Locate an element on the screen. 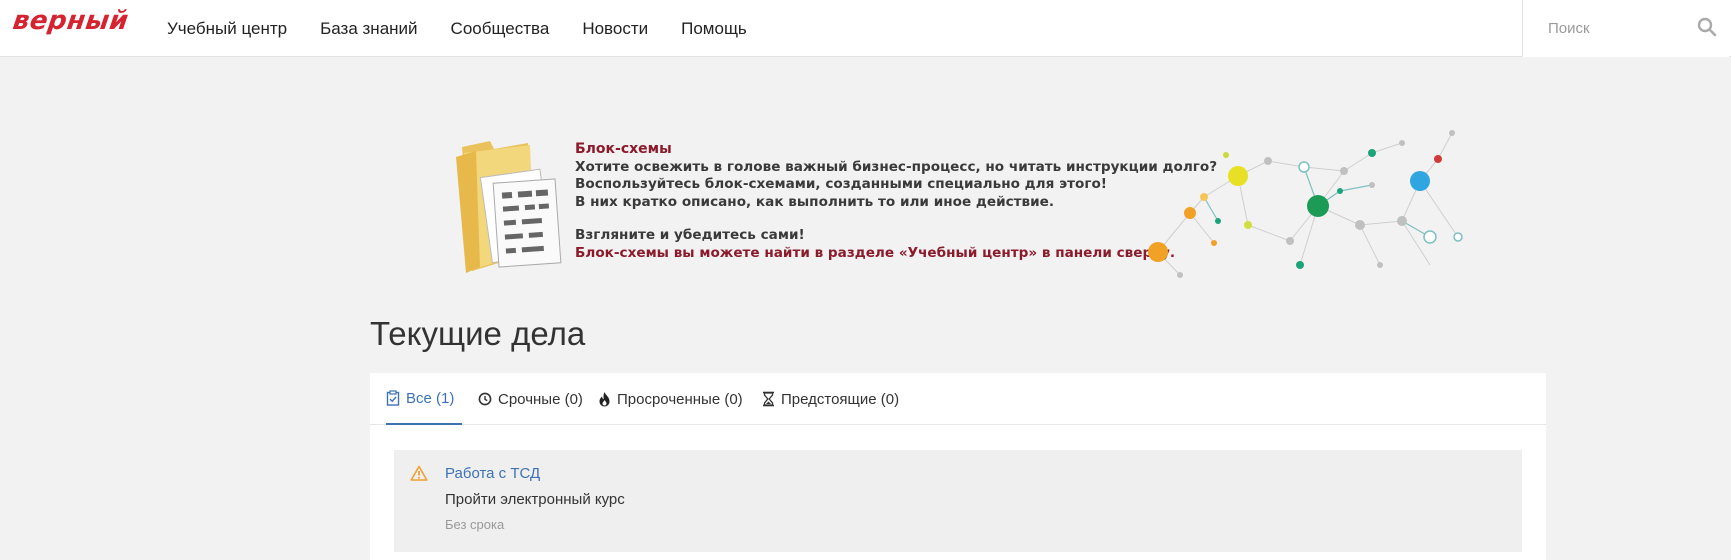  search-box is located at coordinates (1625, 28).